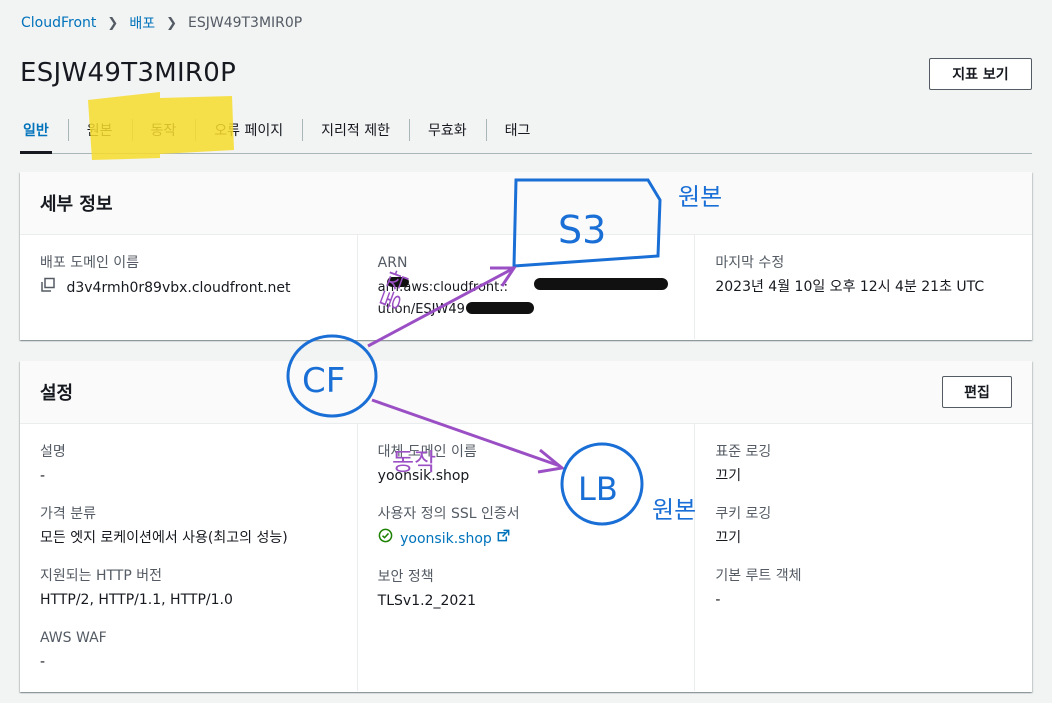 The width and height of the screenshot is (1052, 703). Describe the element at coordinates (421, 309) in the screenshot. I see `arn-value-line-2: ution/ESJW49` at that location.